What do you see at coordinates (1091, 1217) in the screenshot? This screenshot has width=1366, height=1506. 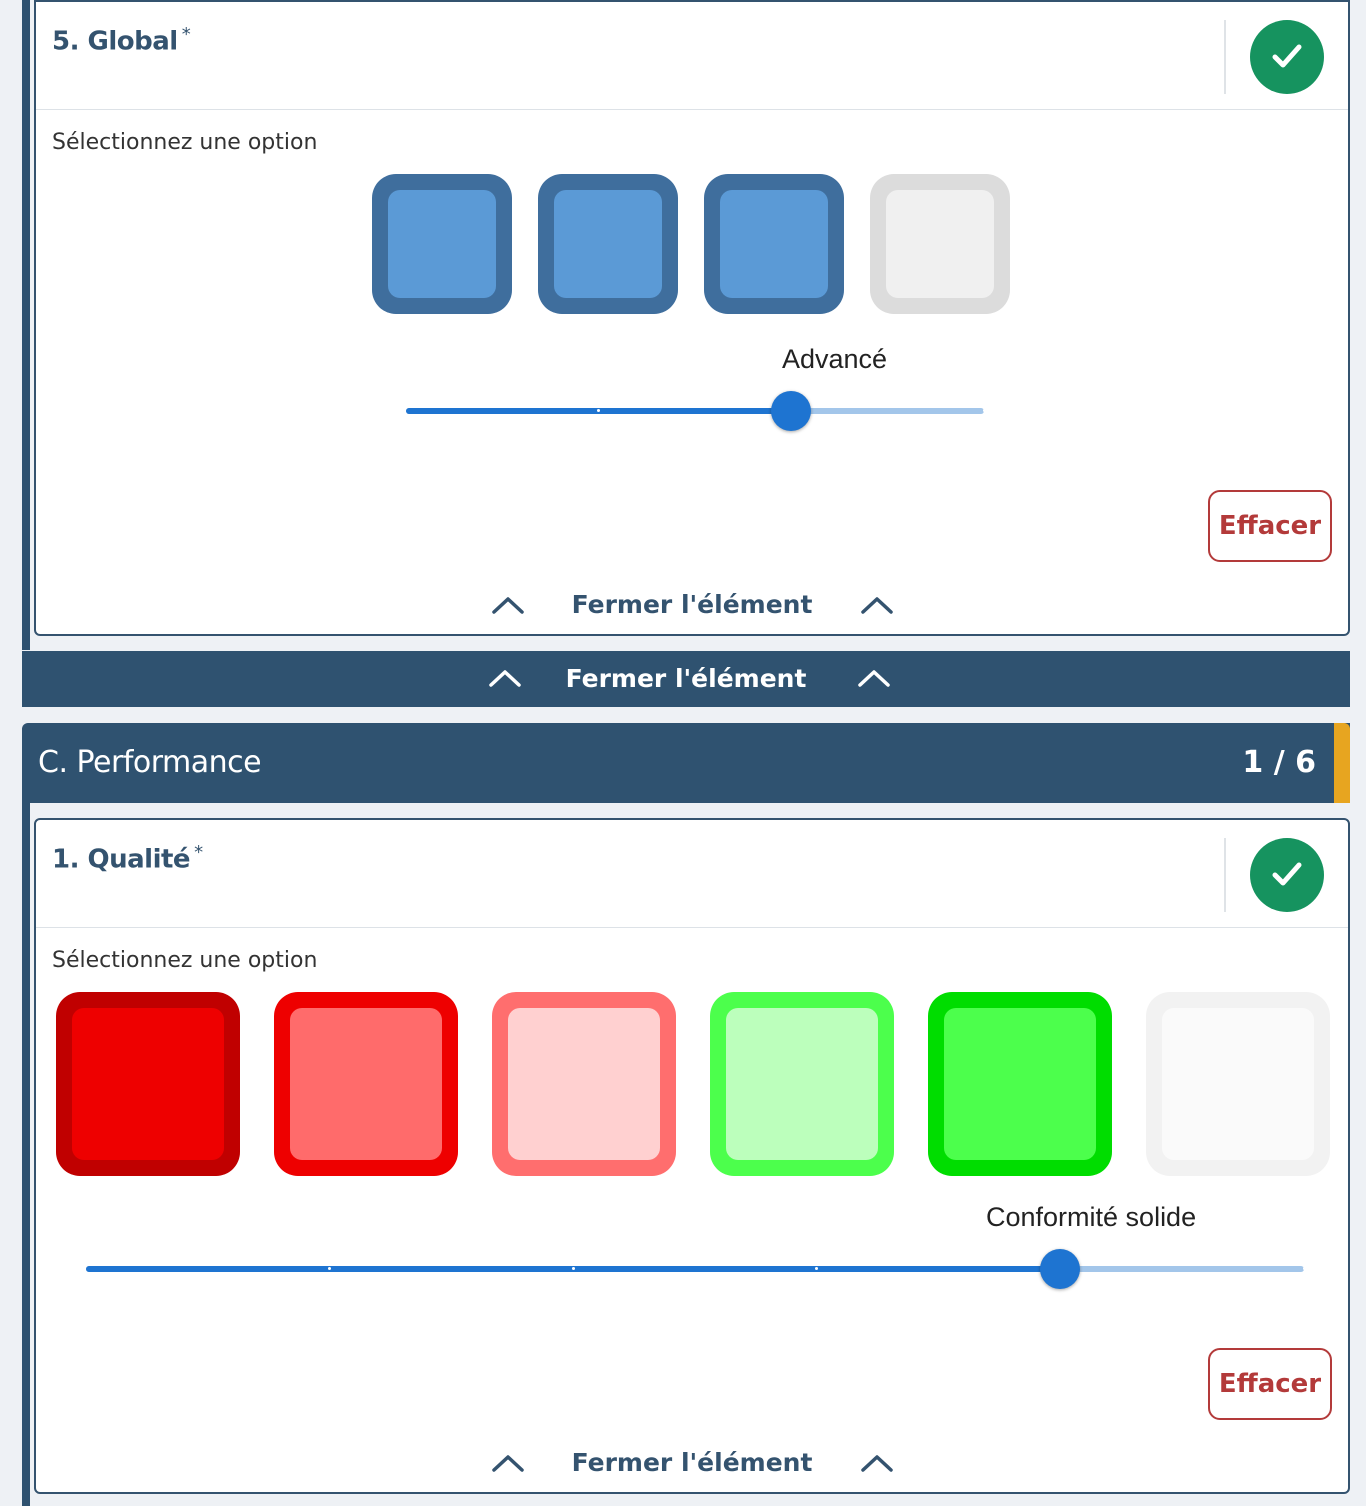 I see `slider-value-label: Conformité solide` at bounding box center [1091, 1217].